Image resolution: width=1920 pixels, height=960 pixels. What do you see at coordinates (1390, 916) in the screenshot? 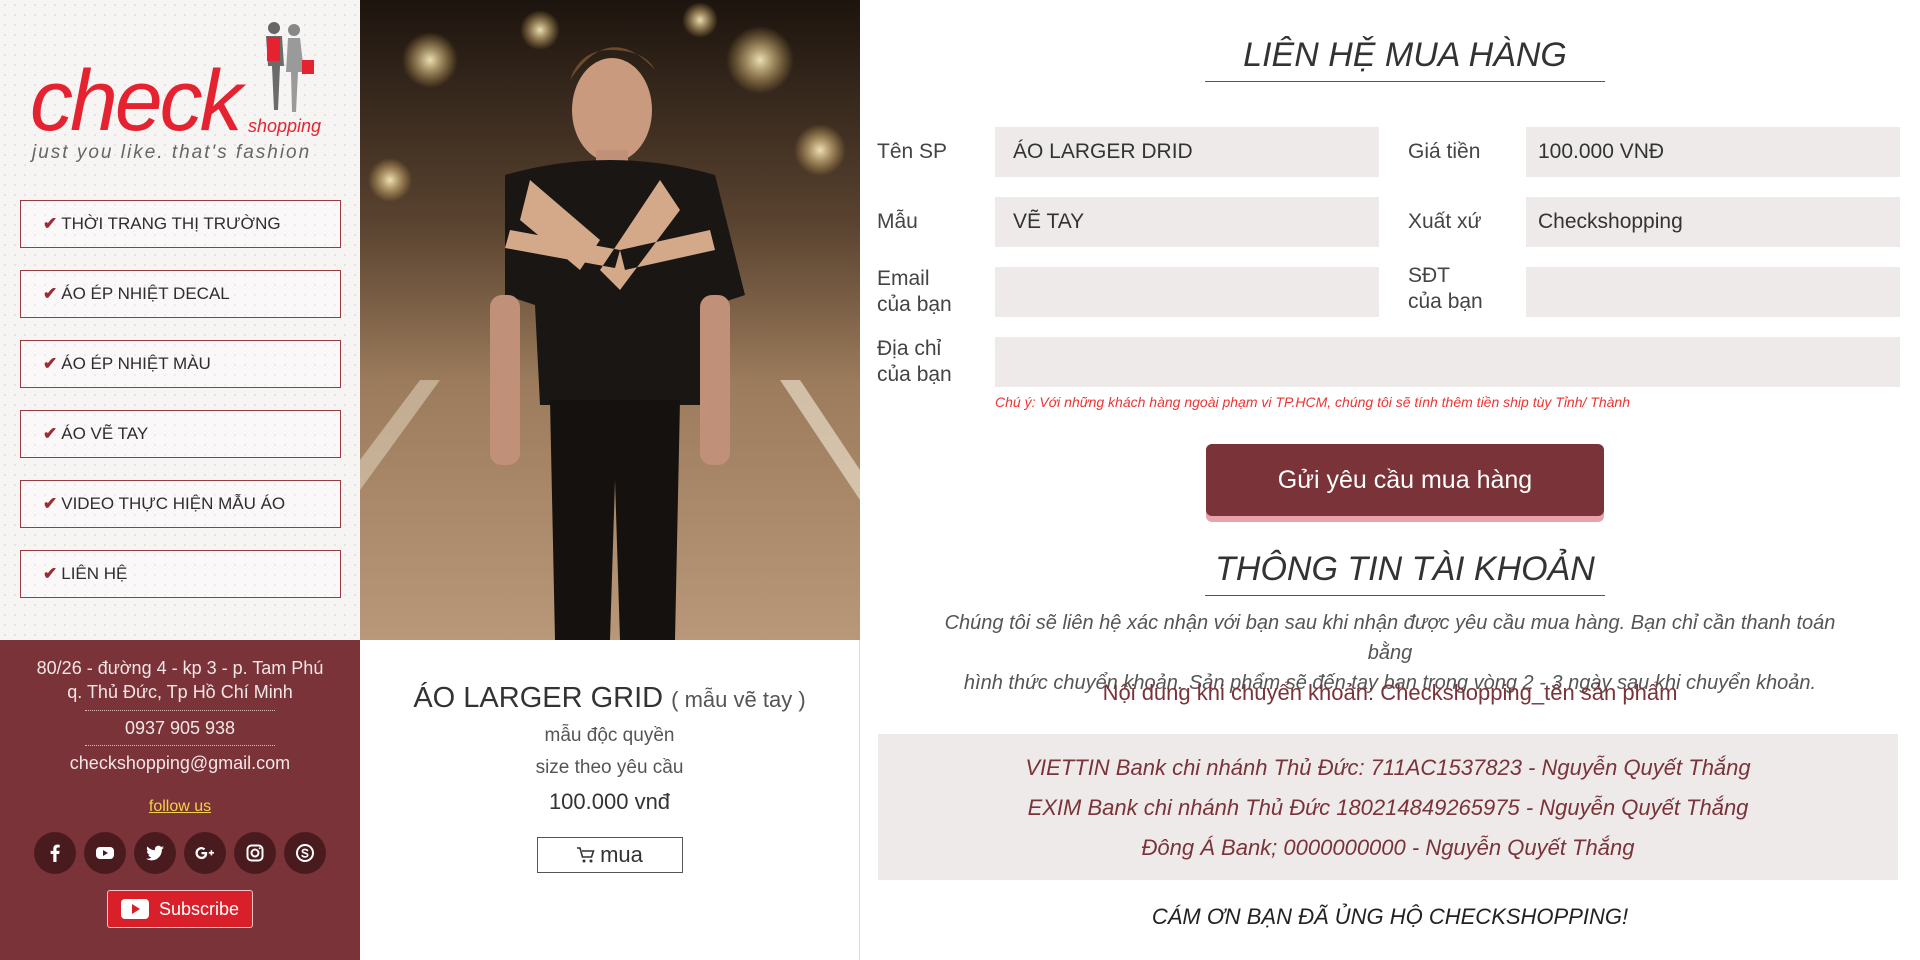
I see `thank-you-message: CÁM ƠN BẠN ĐÃ ỦNG HỘ CHECKSHOPPING!` at bounding box center [1390, 916].